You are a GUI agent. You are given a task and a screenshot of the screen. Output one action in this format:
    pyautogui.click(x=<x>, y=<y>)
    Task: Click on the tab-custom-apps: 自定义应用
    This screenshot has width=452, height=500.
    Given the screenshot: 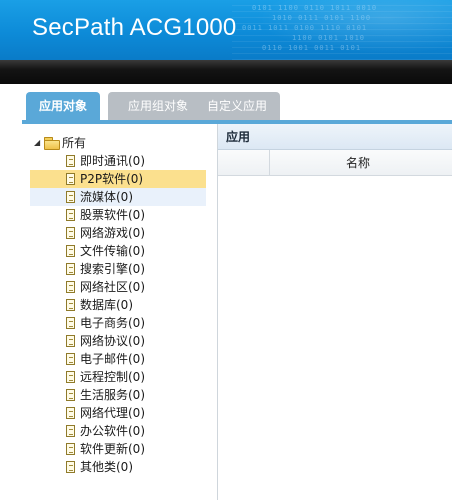 What is the action you would take?
    pyautogui.click(x=237, y=106)
    